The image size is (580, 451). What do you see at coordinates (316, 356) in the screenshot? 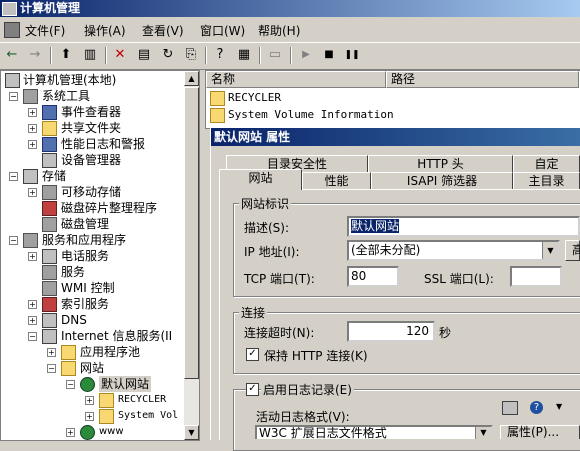
I see `keepalive-label: 保持 HTTP 连接(K)` at bounding box center [316, 356].